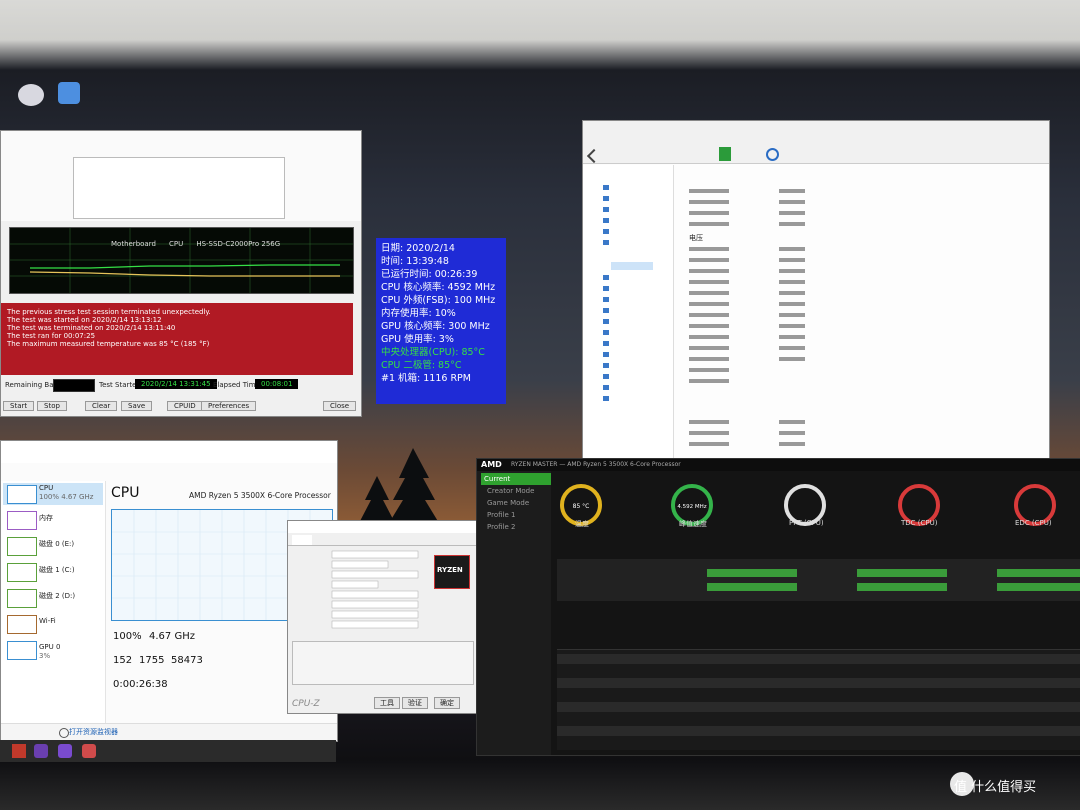 This screenshot has height=810, width=1080. Describe the element at coordinates (691, 507) in the screenshot. I see `gauge-speed-value: 4.592 MHz` at that location.